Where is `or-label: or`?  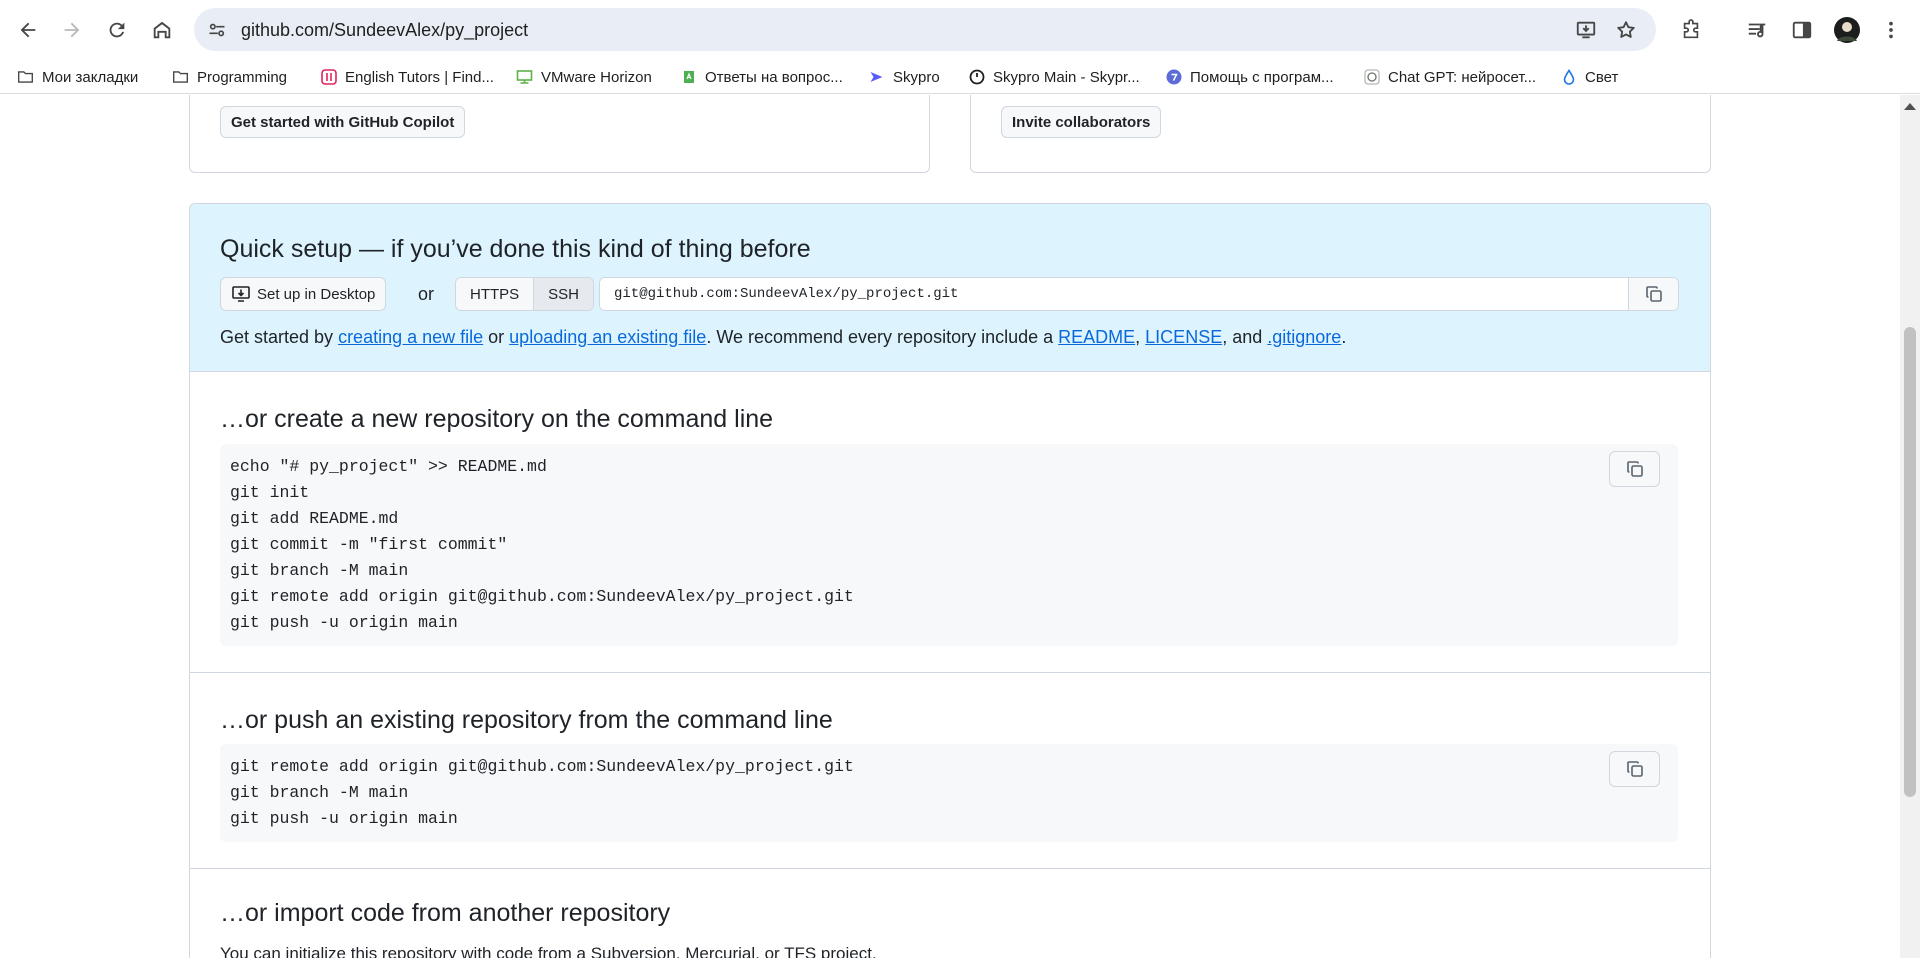
or-label: or is located at coordinates (426, 294).